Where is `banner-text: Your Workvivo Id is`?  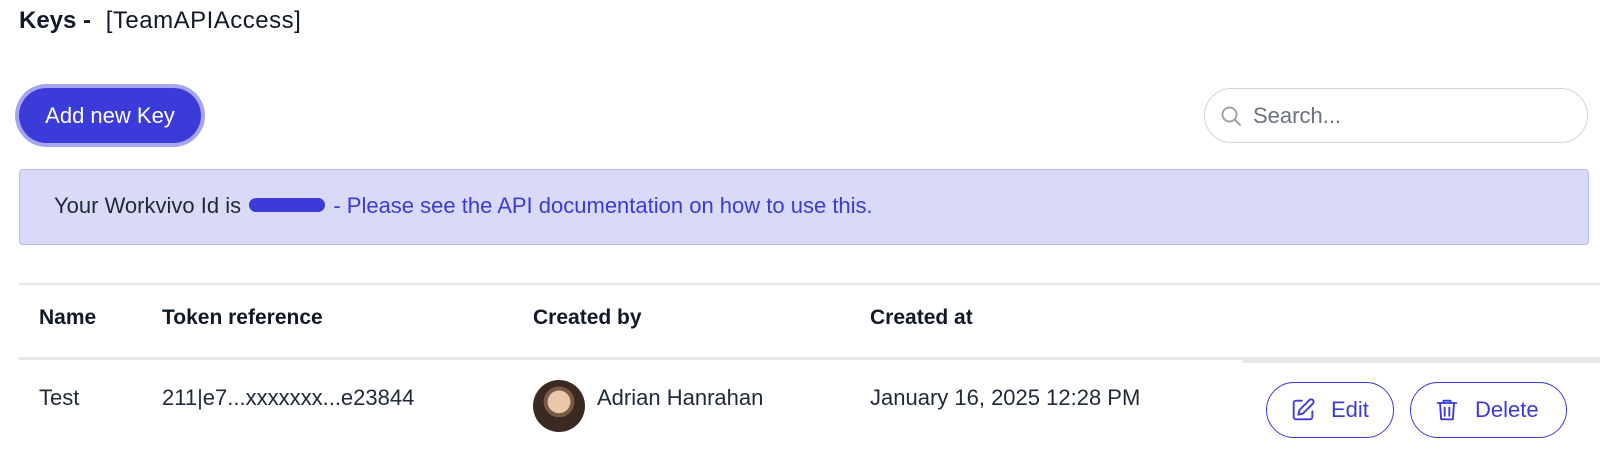
banner-text: Your Workvivo Id is is located at coordinates (148, 205).